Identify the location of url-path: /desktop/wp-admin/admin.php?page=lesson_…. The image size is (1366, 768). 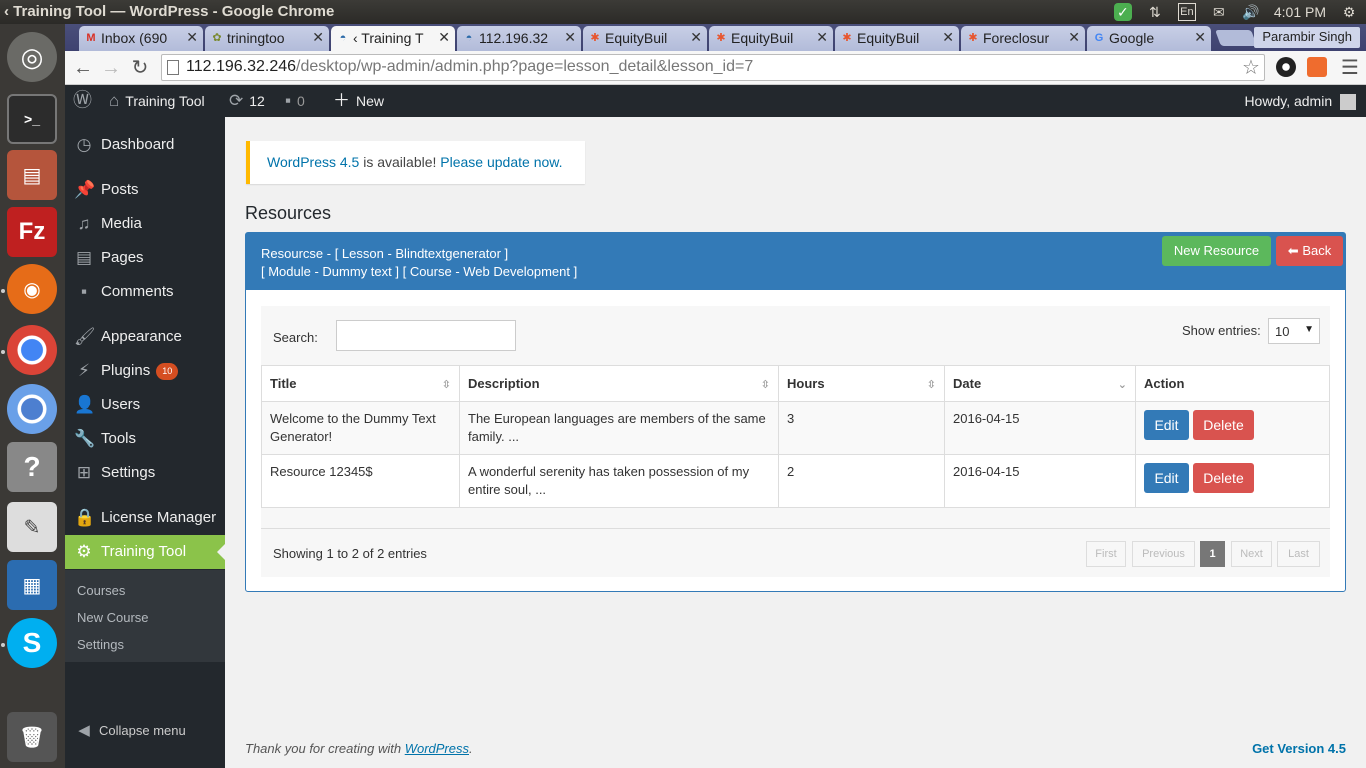
(525, 66).